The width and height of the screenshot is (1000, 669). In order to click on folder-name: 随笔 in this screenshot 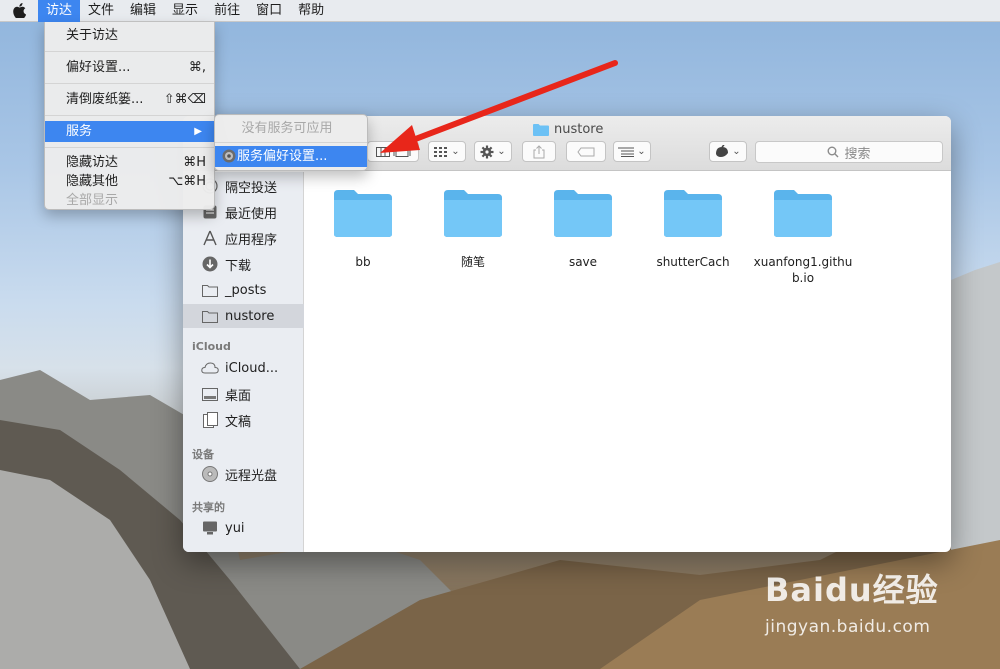, I will do `click(472, 262)`.